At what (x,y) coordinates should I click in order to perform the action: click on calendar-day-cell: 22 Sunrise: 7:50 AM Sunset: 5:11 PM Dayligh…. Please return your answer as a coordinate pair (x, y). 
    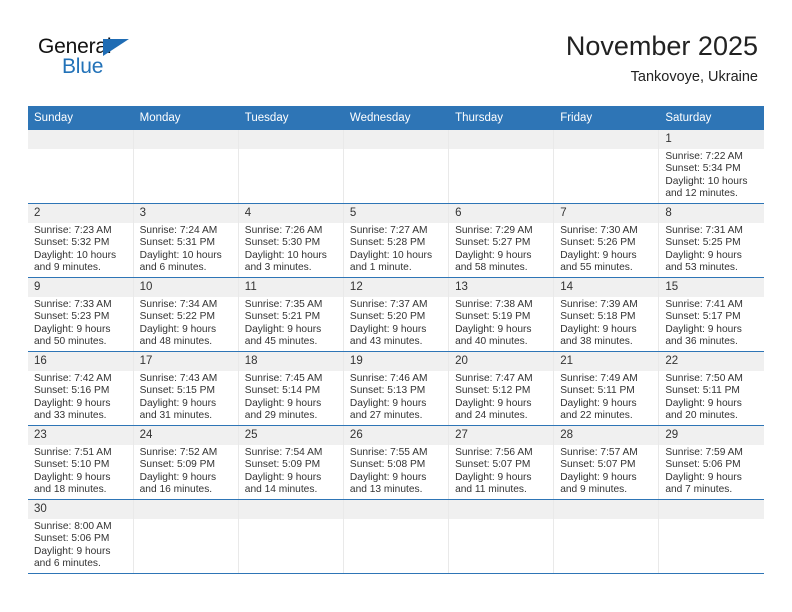
    Looking at the image, I should click on (711, 388).